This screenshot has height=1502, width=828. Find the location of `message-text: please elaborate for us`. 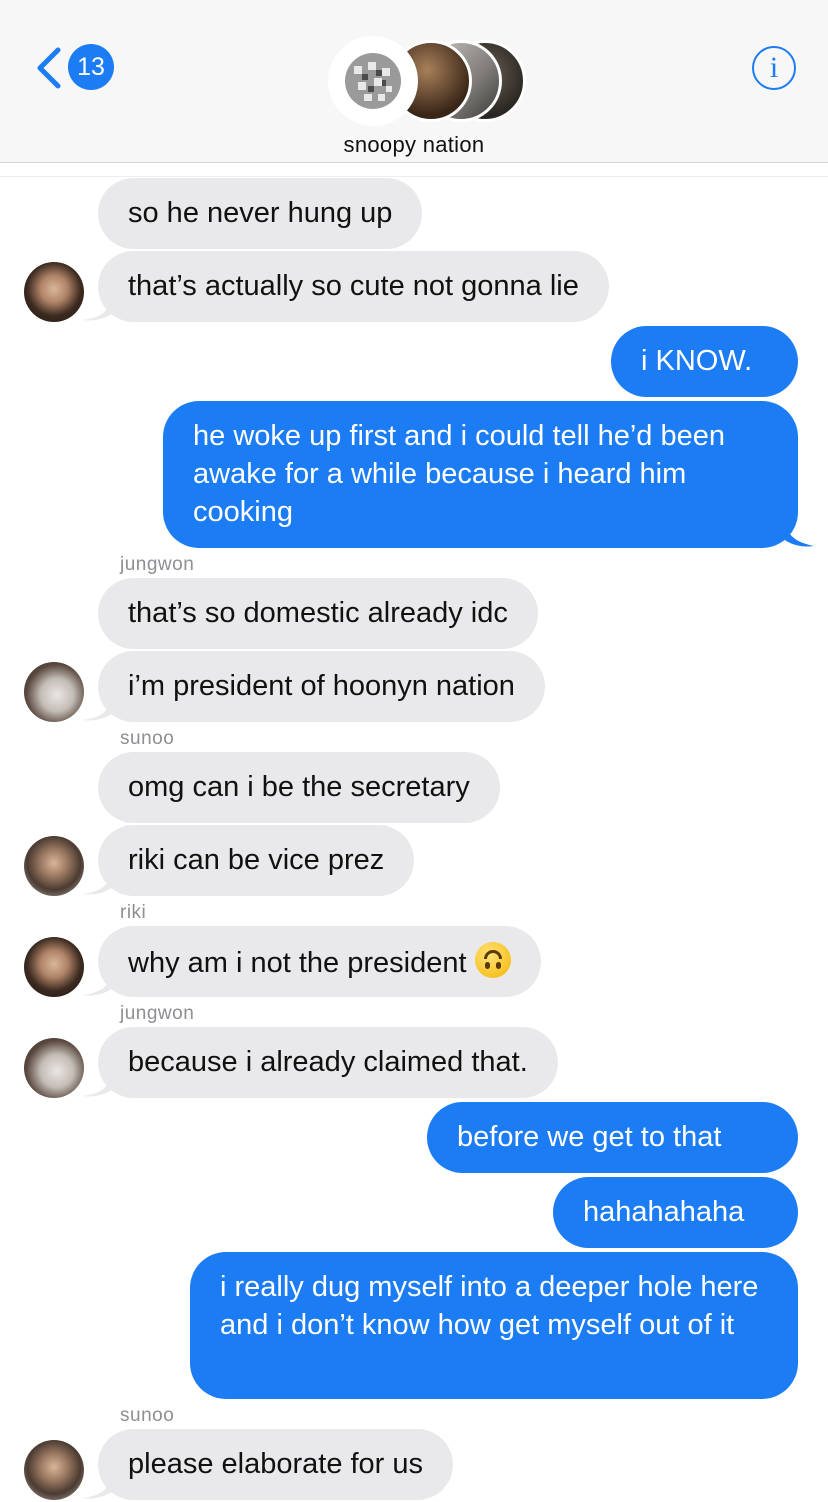

message-text: please elaborate for us is located at coordinates (276, 1464).